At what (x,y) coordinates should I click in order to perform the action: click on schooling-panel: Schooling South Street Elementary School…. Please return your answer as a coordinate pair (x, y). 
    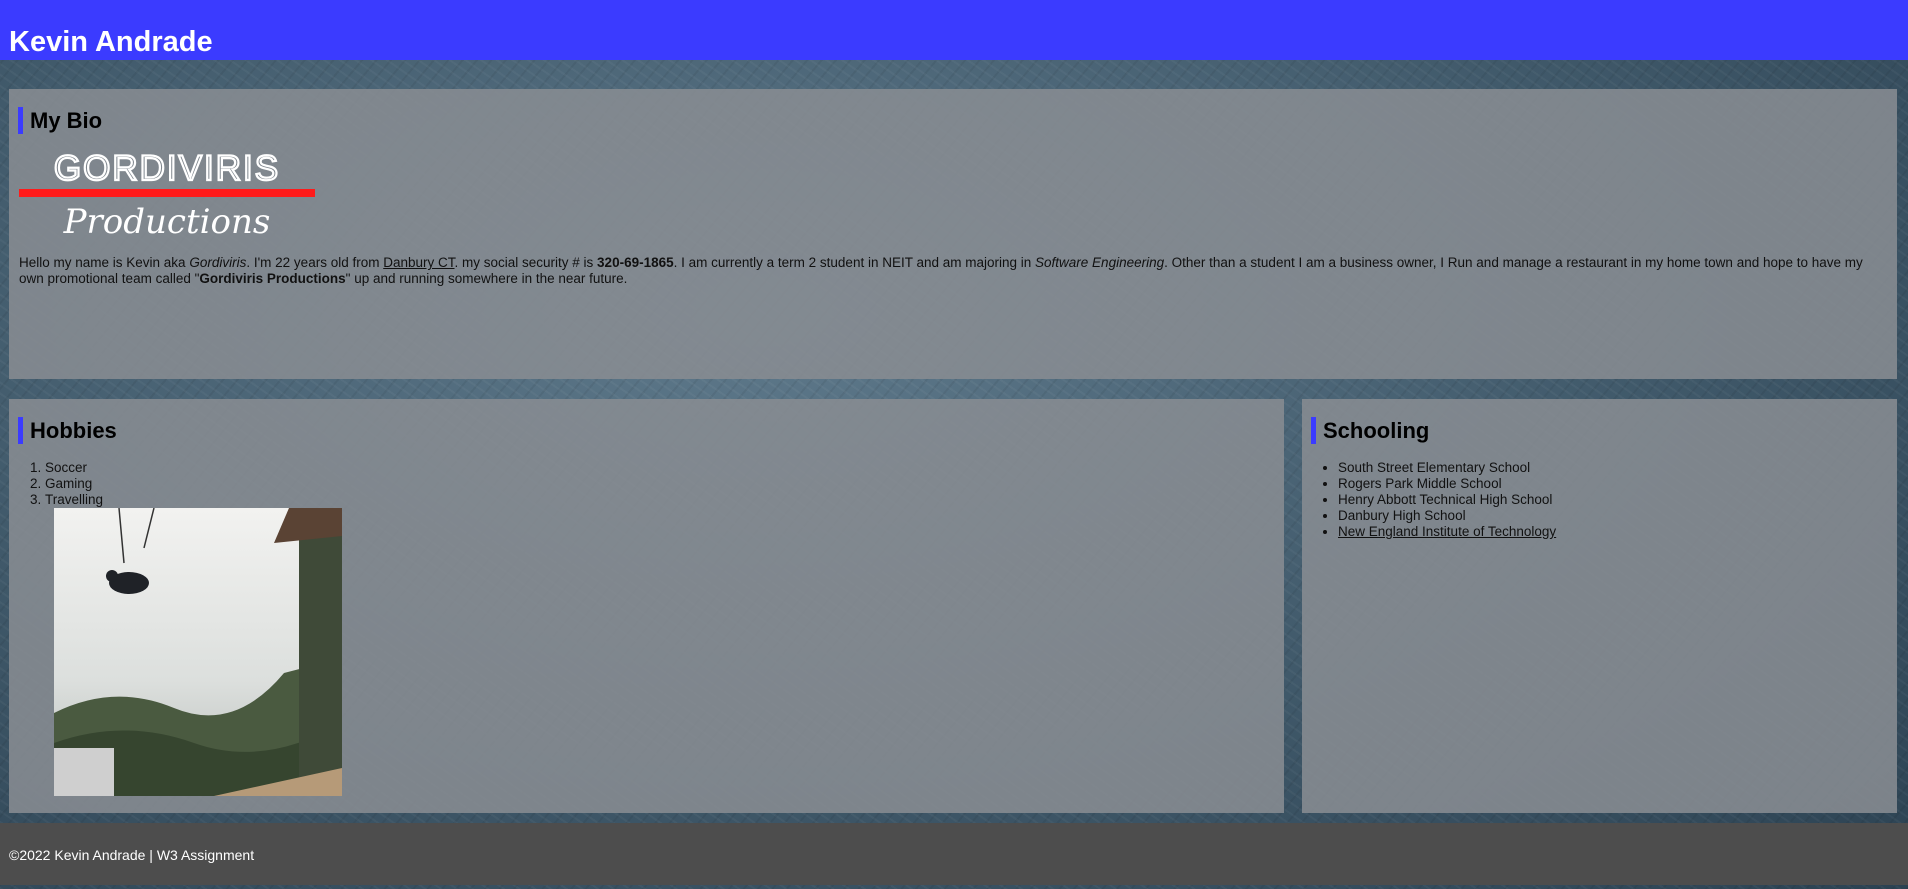
    Looking at the image, I should click on (1599, 606).